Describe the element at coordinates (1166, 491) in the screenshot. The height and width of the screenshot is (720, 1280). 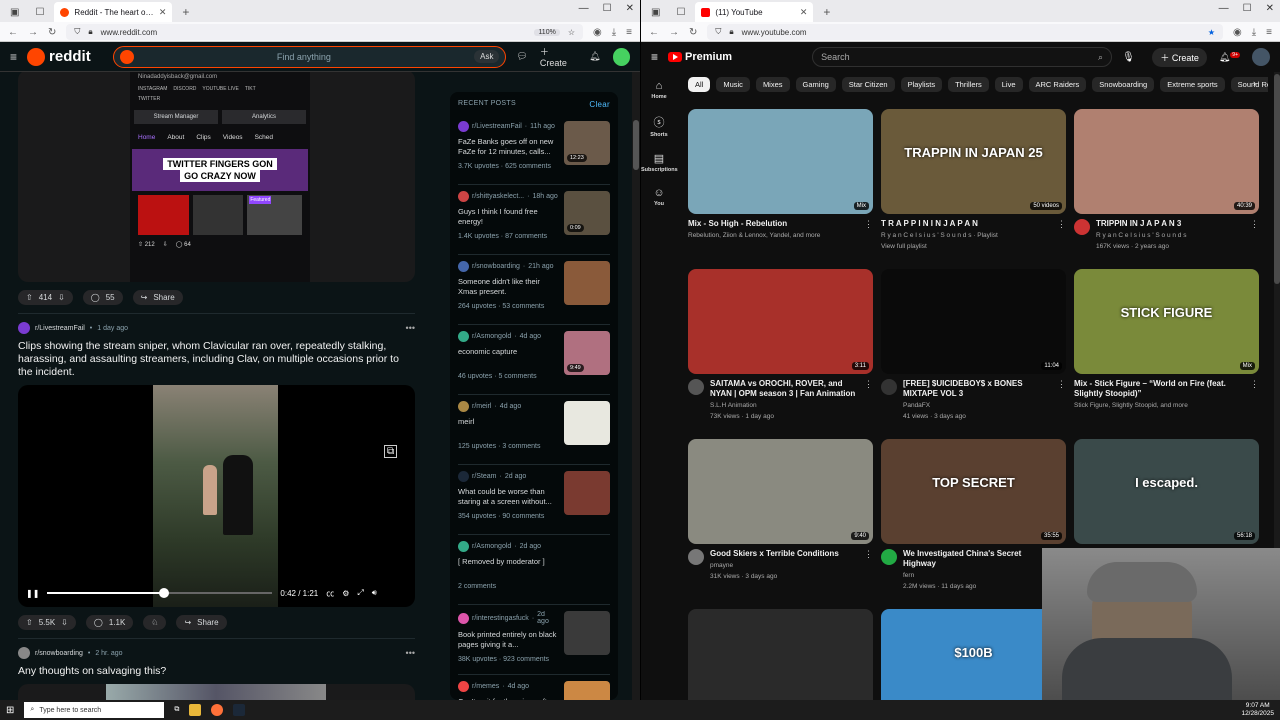
I see `video-thumbnail: I escaped. 56:18` at that location.